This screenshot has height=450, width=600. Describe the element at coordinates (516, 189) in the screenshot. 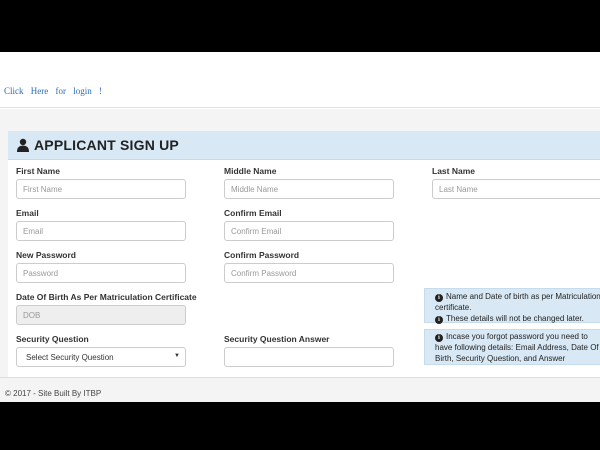

I see `last-name-field` at that location.